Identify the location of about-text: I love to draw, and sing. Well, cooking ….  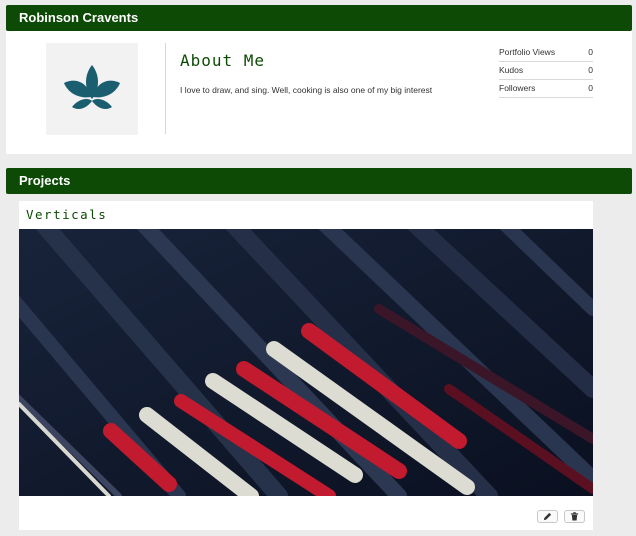
(306, 90).